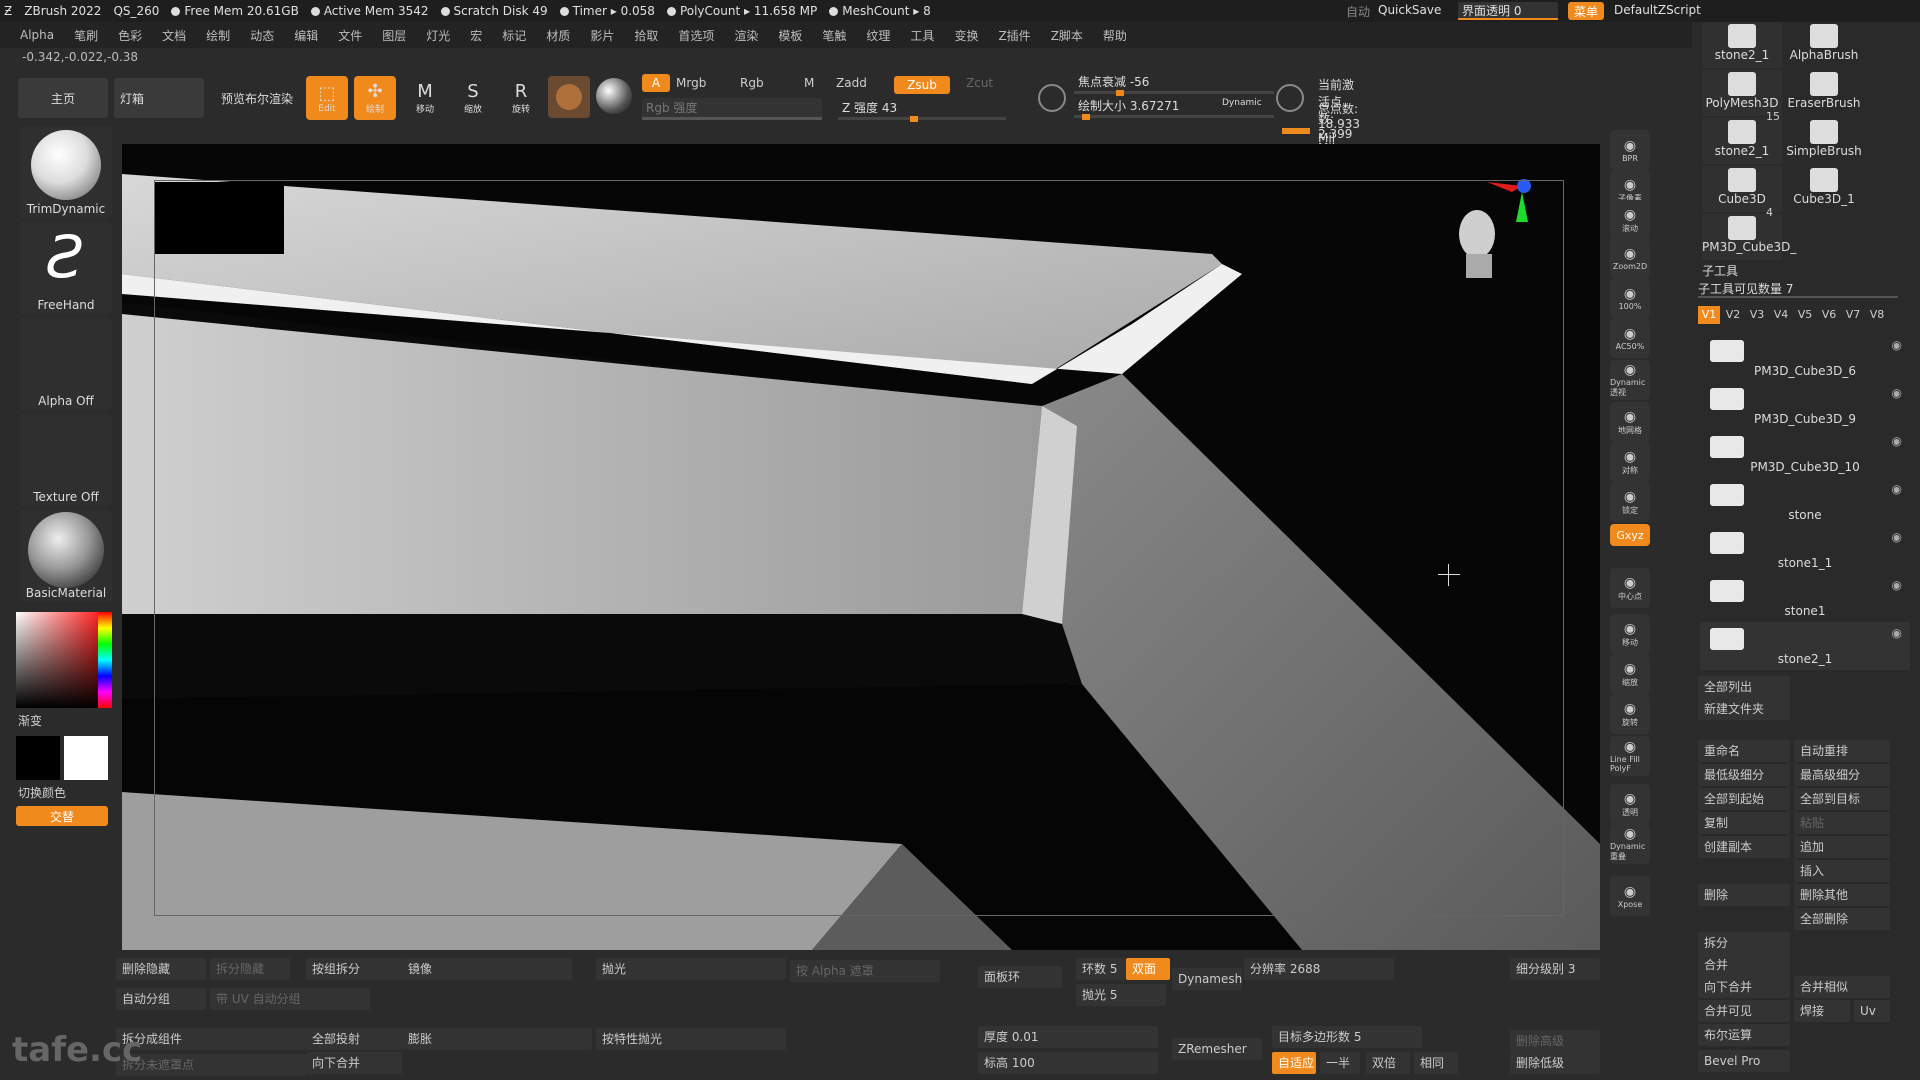 The width and height of the screenshot is (1920, 1080). I want to click on version-tab-v3: V3, so click(1757, 315).